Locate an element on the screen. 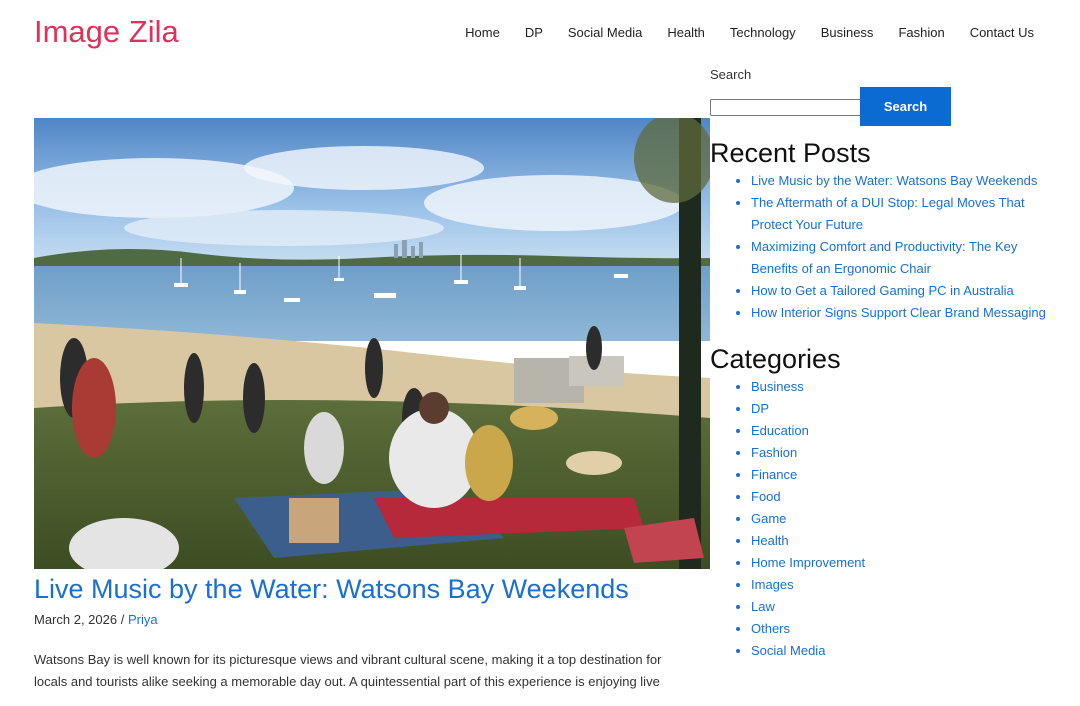 This screenshot has height=706, width=1080. category-item: Game is located at coordinates (900, 519).